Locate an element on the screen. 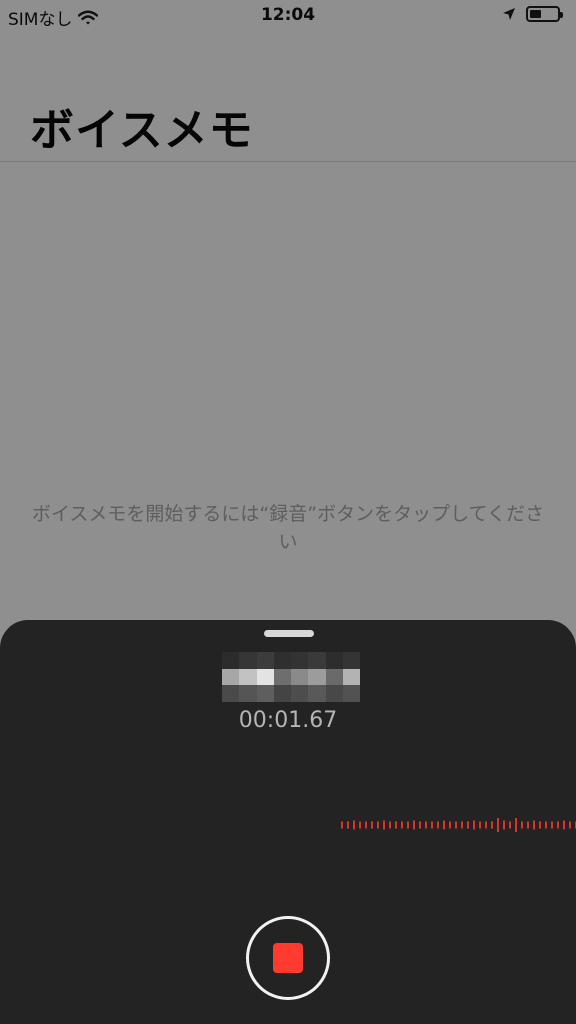  empty-state-message: ボイスメモを開始するには“録音”ボタンをタップしてください is located at coordinates (288, 528).